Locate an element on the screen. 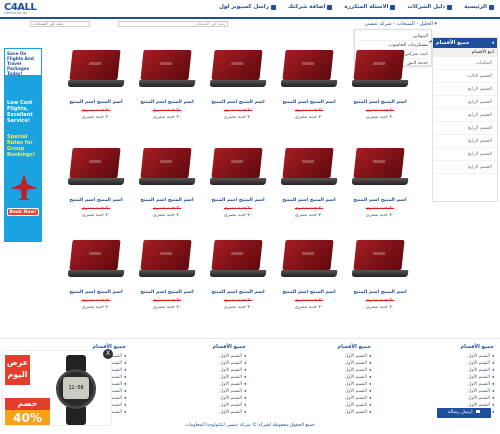 Image resolution: width=500 pixels, height=434 pixels. footer-column-header: جميع الأقسام is located at coordinates (354, 347).